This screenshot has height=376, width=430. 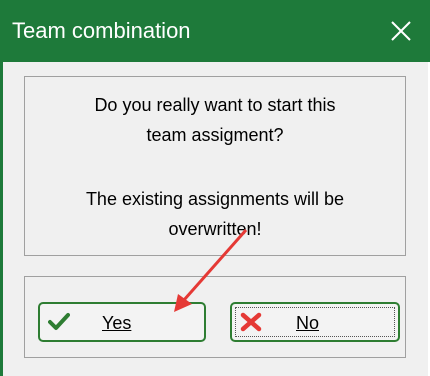 I want to click on no-label: No, so click(x=307, y=323).